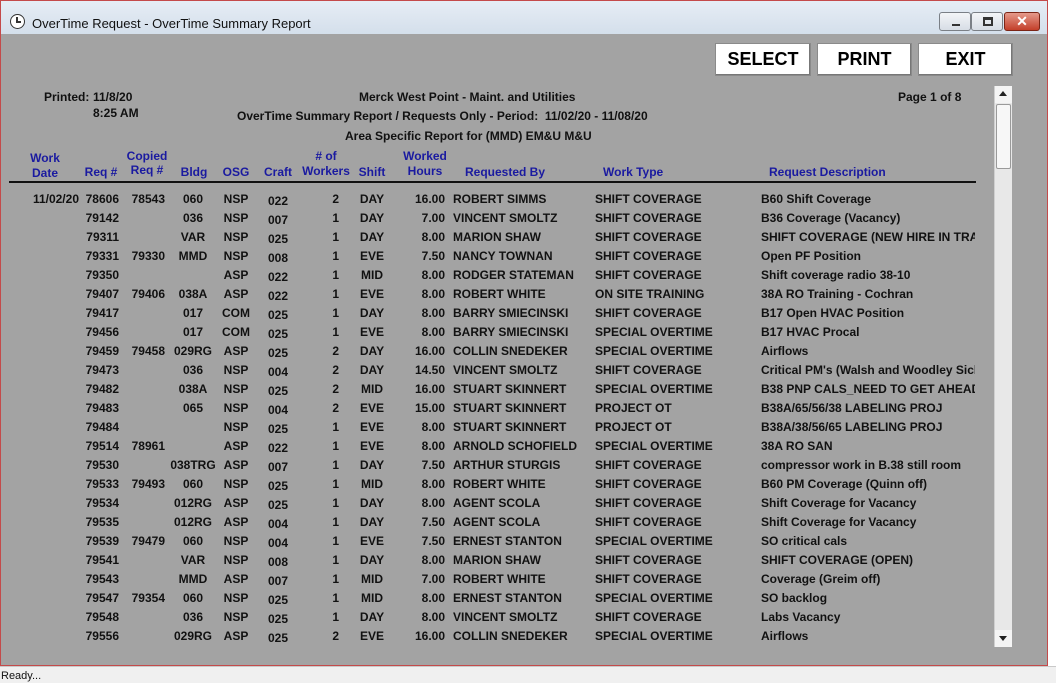  I want to click on cell-craft: 007, so click(278, 220).